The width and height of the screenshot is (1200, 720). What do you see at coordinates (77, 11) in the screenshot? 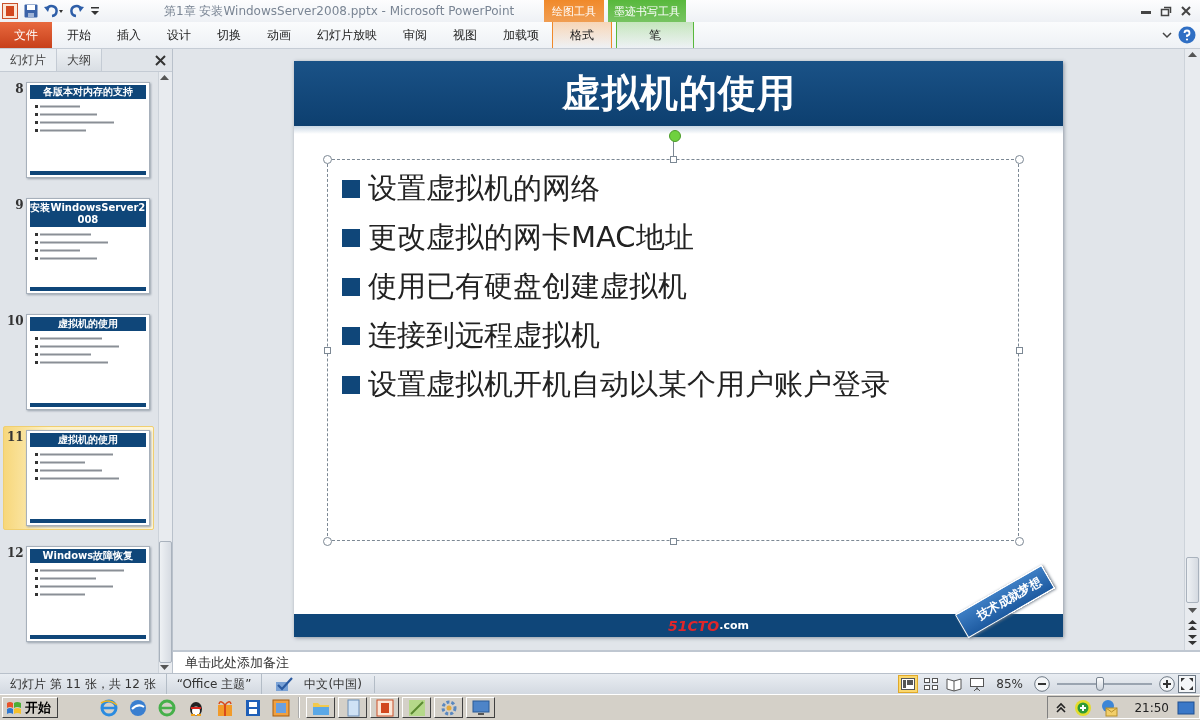
I see `redo-icon` at bounding box center [77, 11].